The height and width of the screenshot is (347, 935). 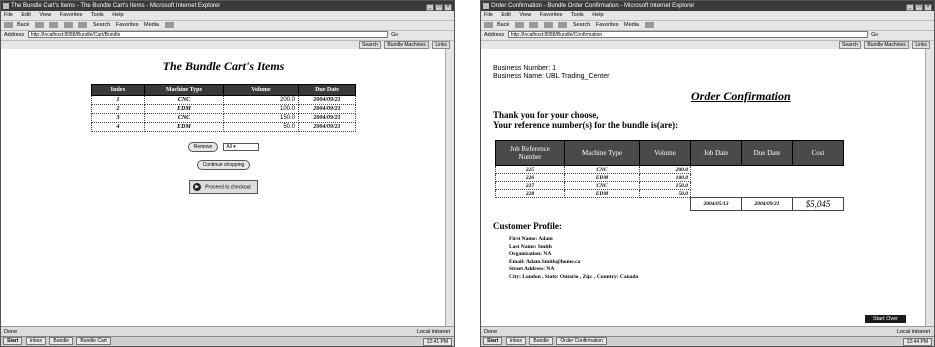 What do you see at coordinates (530, 153) in the screenshot?
I see `column-header: Job Reference Number` at bounding box center [530, 153].